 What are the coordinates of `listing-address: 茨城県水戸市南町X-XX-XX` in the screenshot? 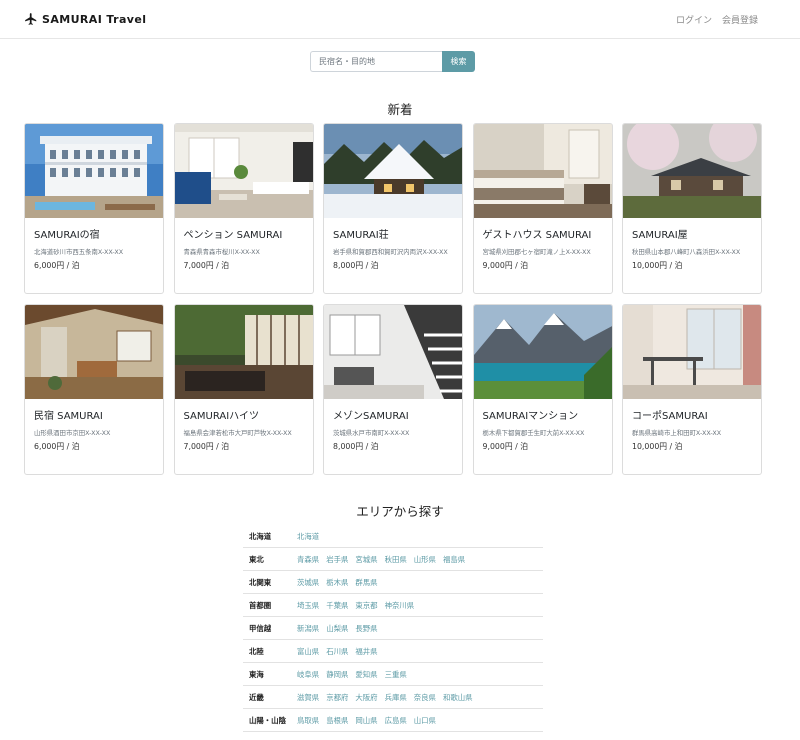 It's located at (371, 433).